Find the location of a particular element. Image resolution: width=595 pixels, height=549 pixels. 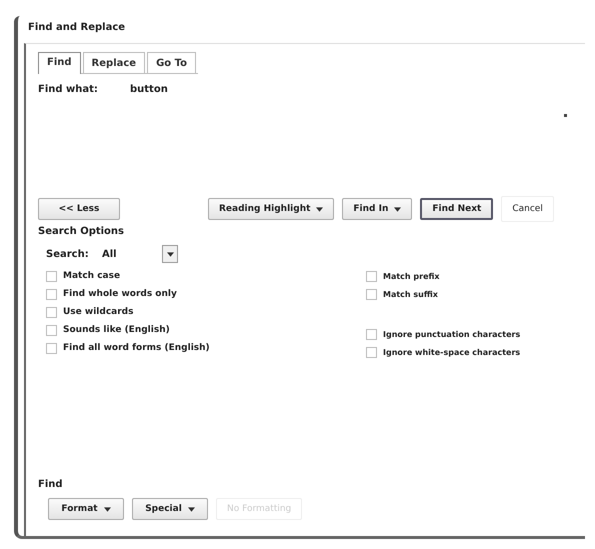

search-dropdown: All is located at coordinates (140, 254).